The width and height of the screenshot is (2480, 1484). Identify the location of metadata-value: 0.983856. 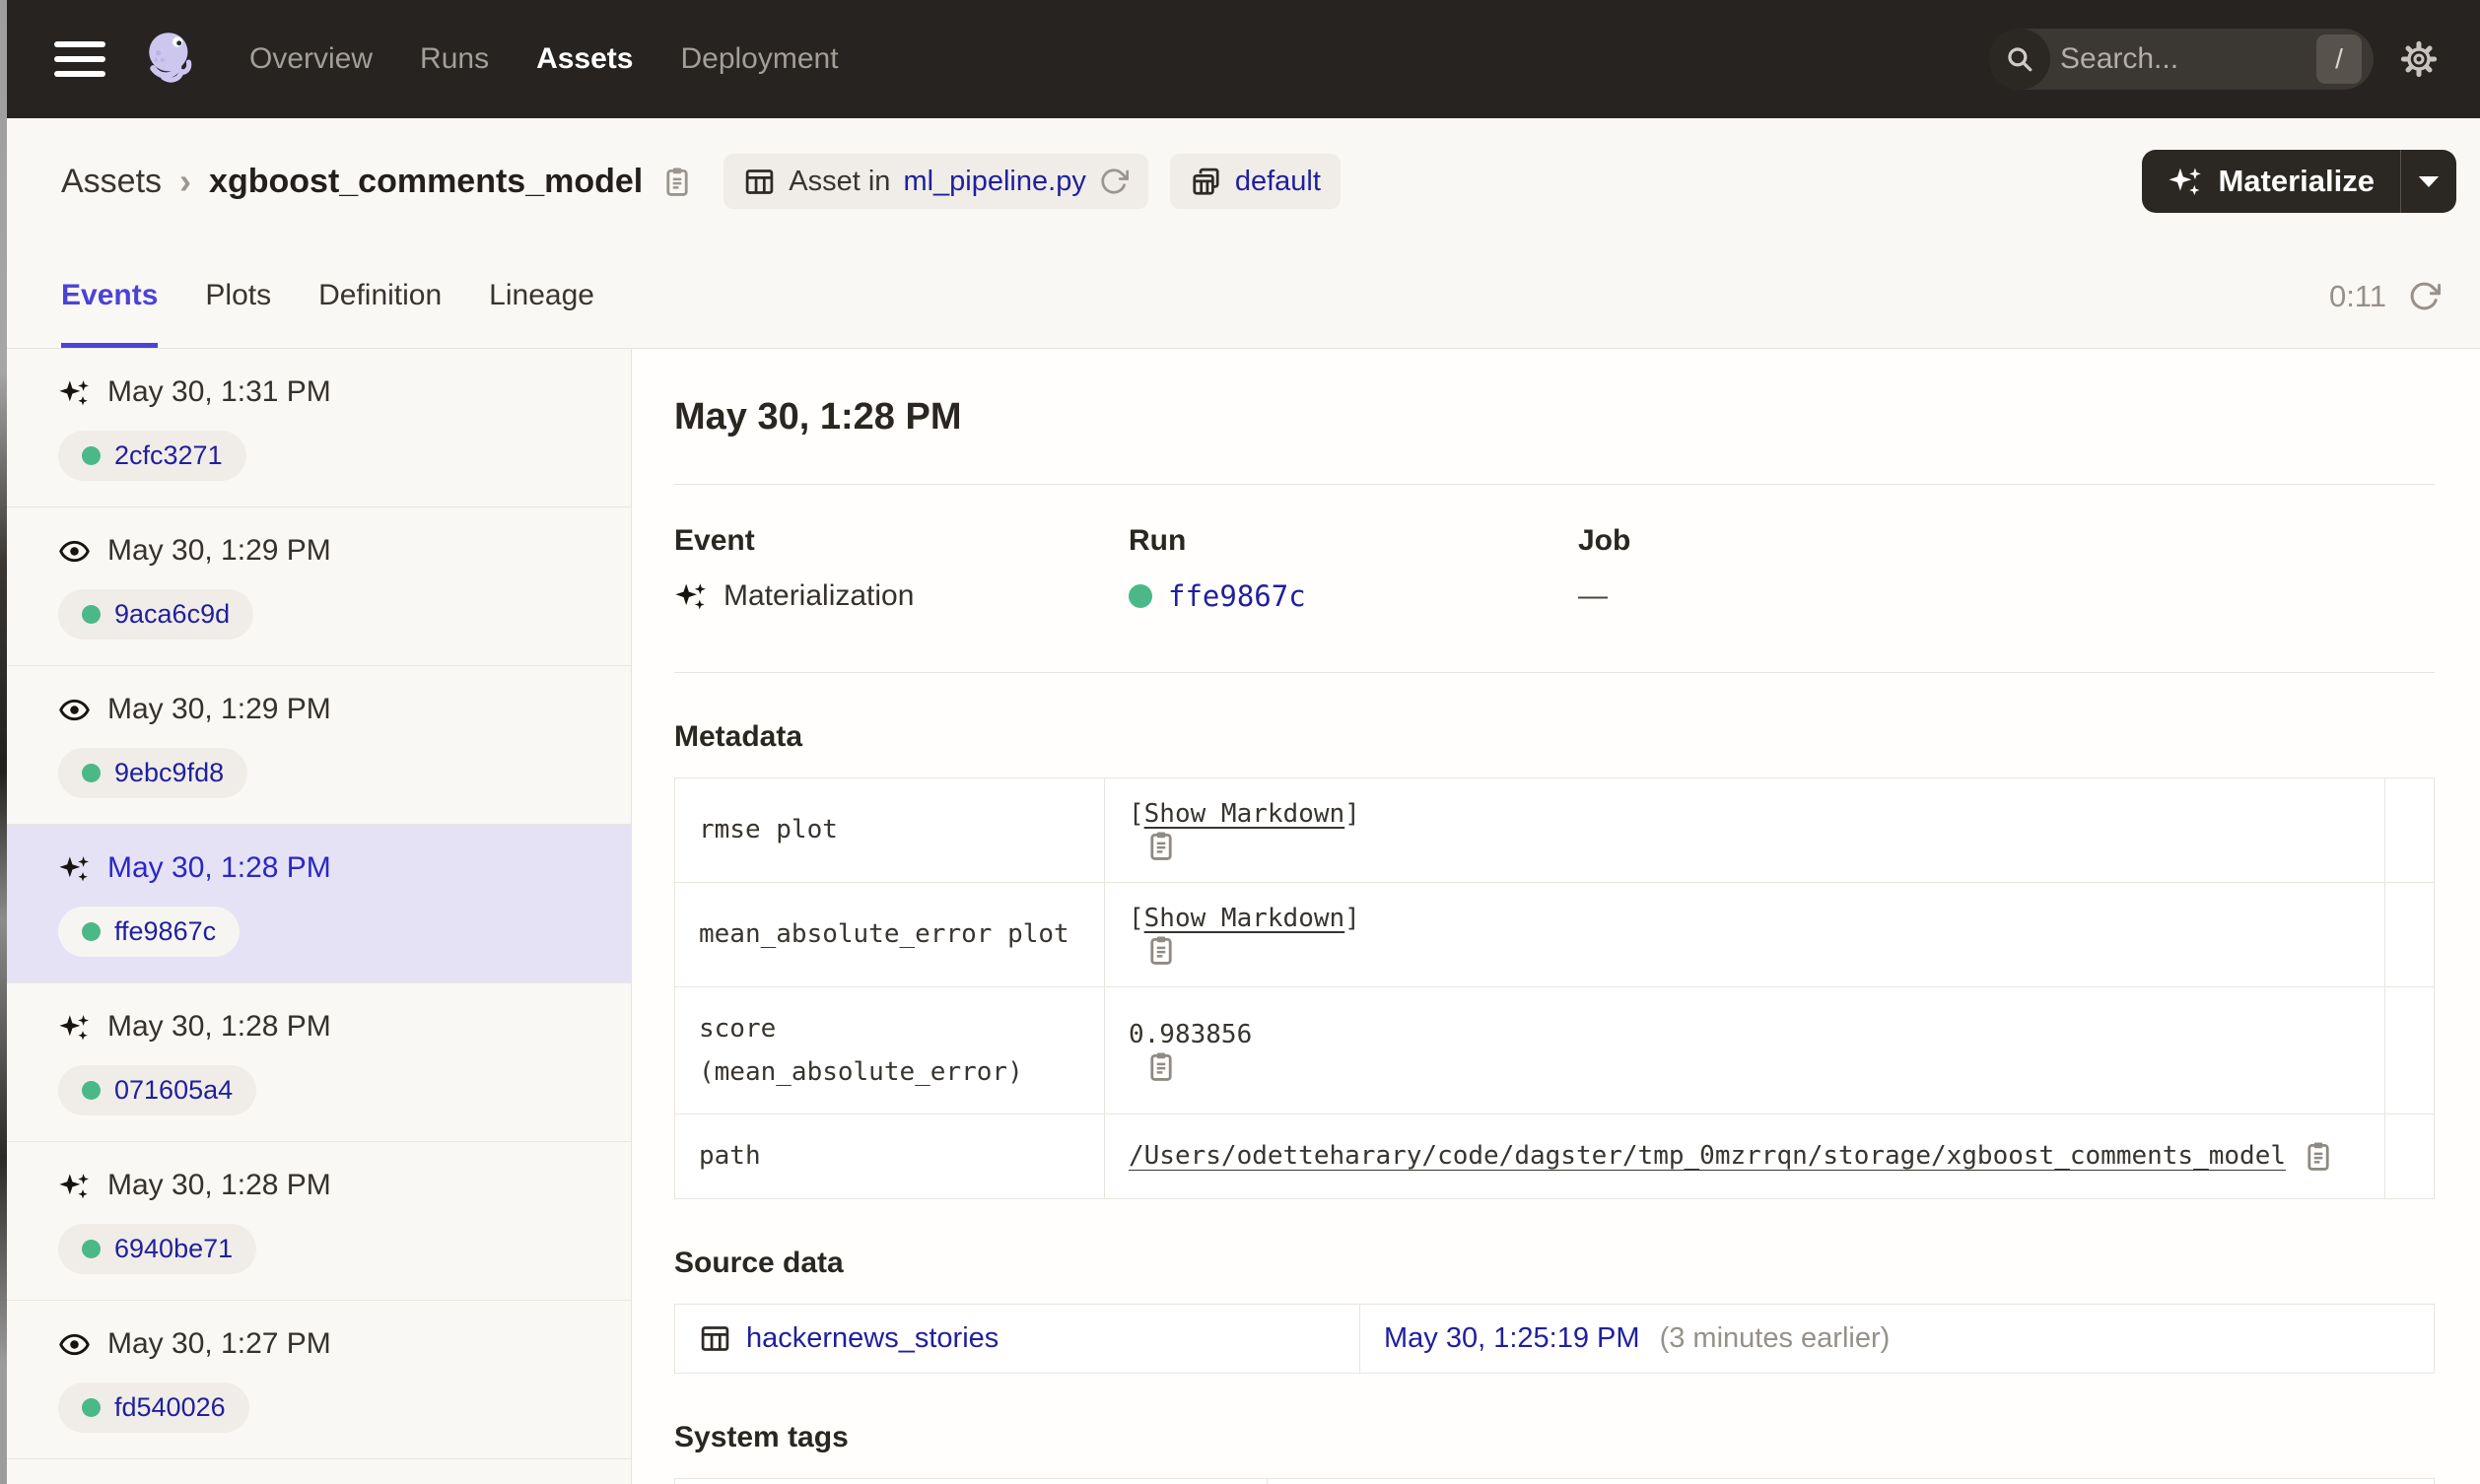
(1191, 1034).